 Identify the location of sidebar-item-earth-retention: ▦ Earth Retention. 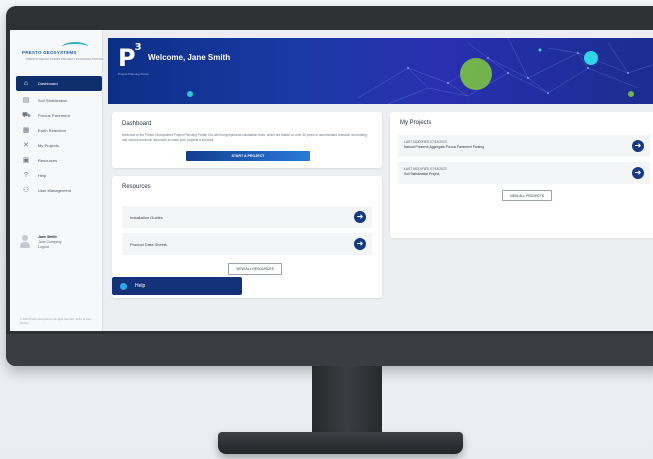
(56, 130).